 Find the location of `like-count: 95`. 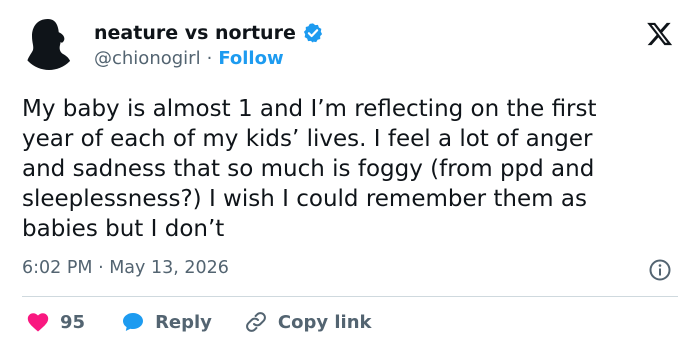

like-count: 95 is located at coordinates (73, 322).